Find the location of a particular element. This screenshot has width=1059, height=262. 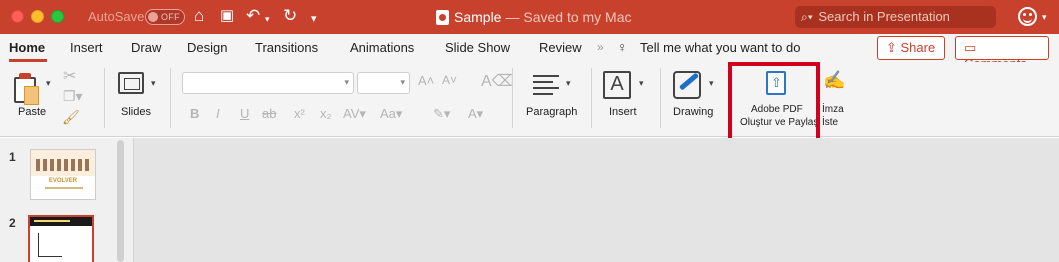

font-name-select: ▾ is located at coordinates (268, 83).